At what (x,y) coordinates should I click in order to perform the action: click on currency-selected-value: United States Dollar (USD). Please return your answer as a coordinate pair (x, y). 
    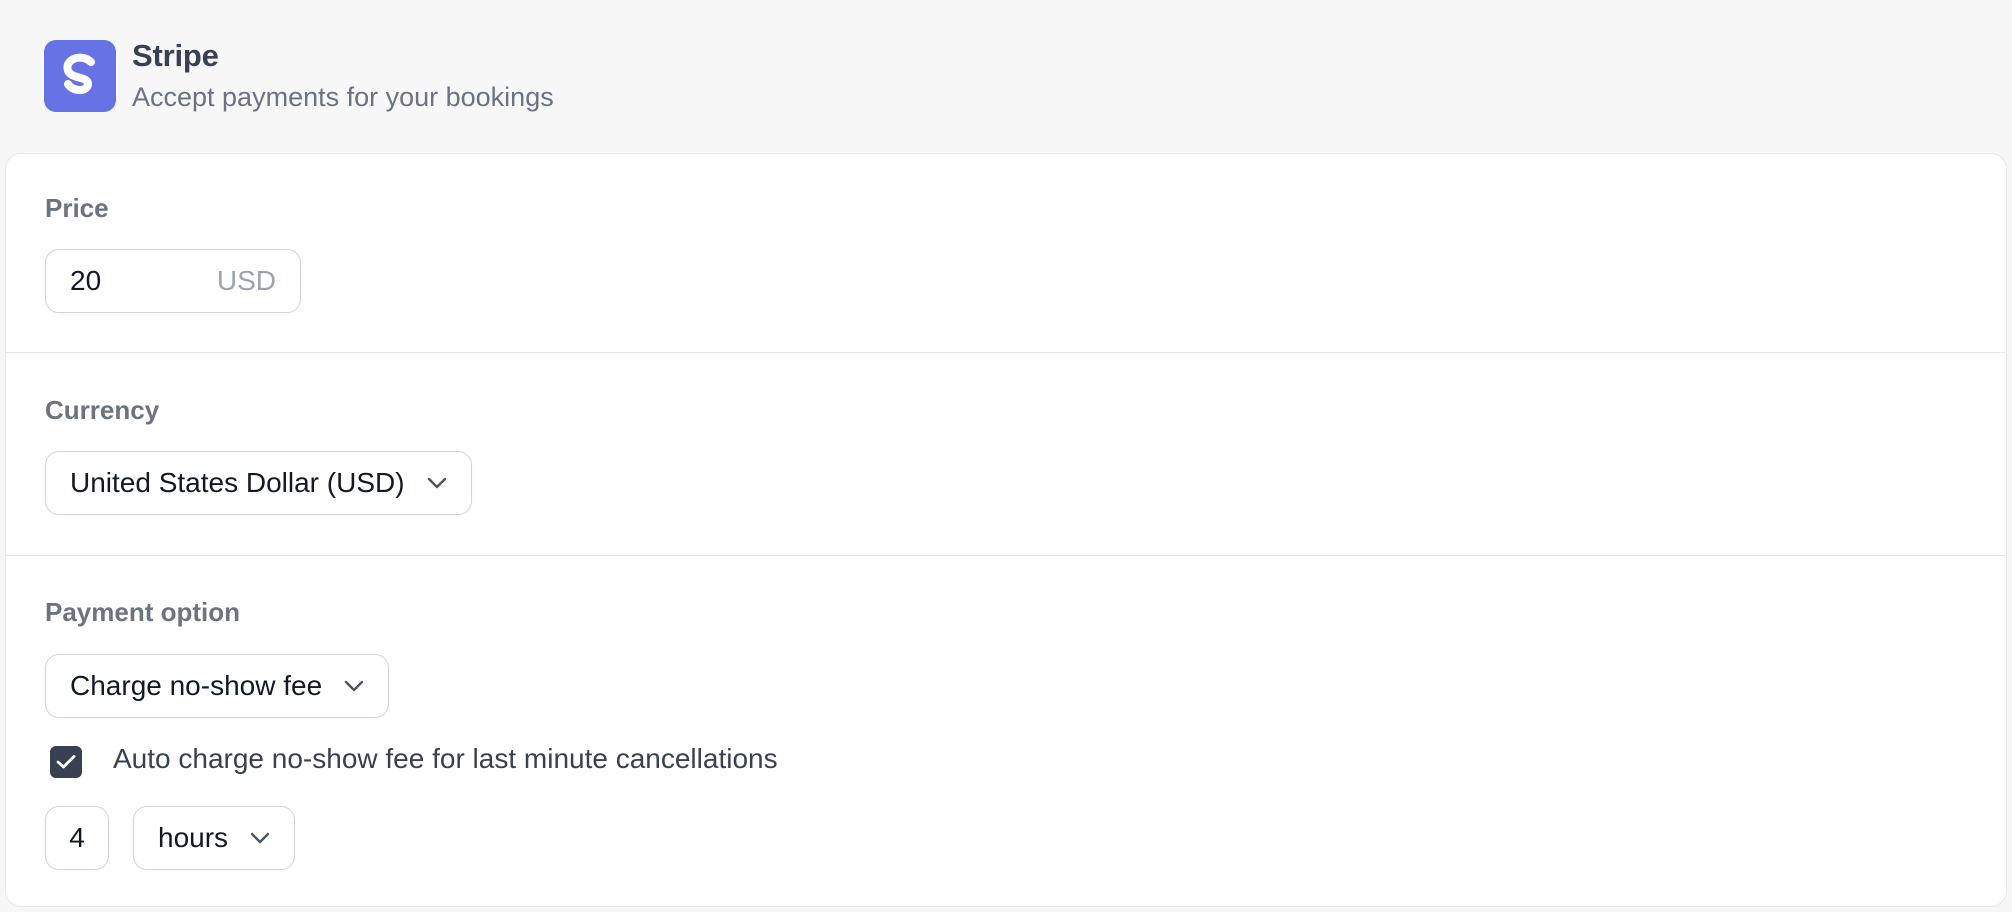
    Looking at the image, I should click on (237, 482).